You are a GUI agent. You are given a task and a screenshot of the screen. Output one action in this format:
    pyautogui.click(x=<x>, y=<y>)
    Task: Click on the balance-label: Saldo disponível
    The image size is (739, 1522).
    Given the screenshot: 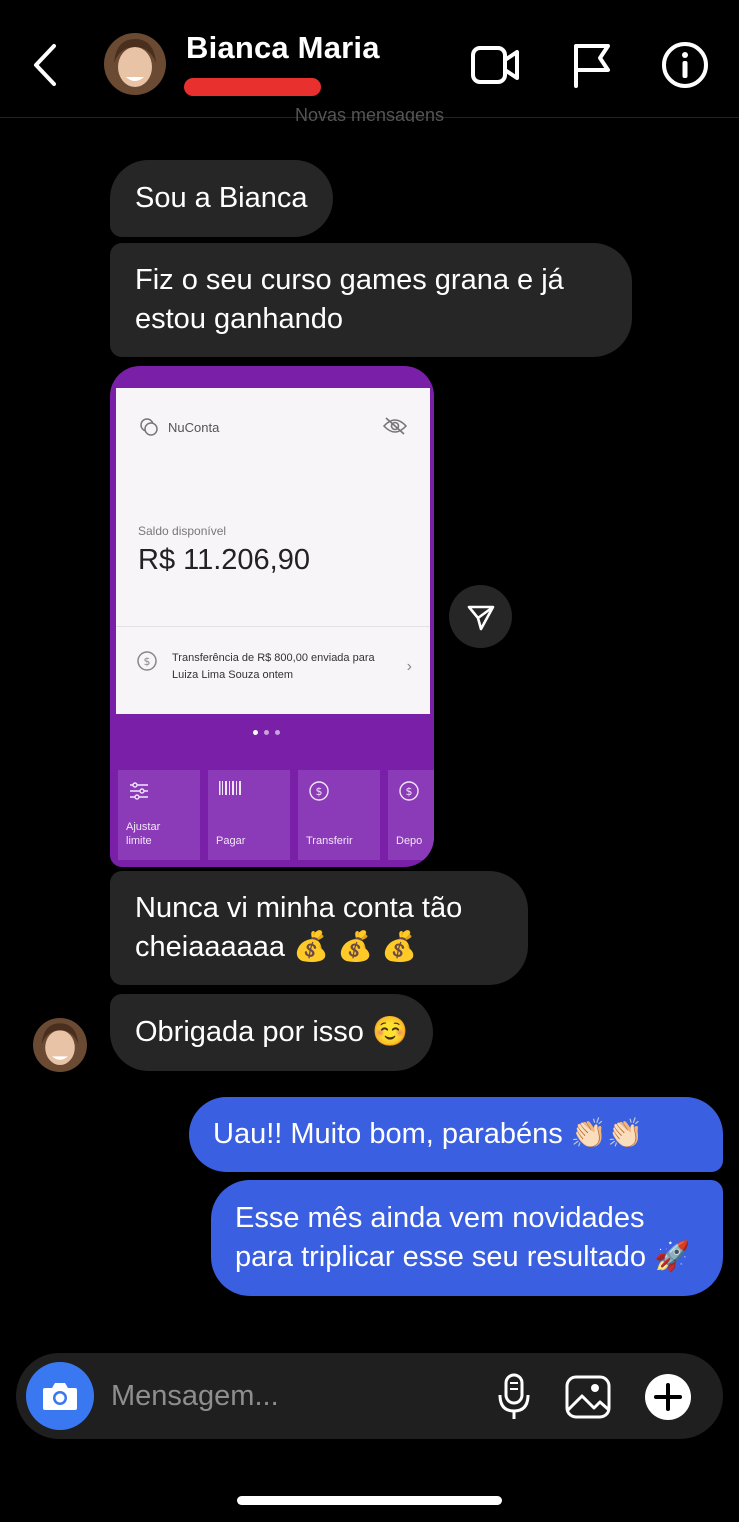 What is the action you would take?
    pyautogui.click(x=182, y=531)
    